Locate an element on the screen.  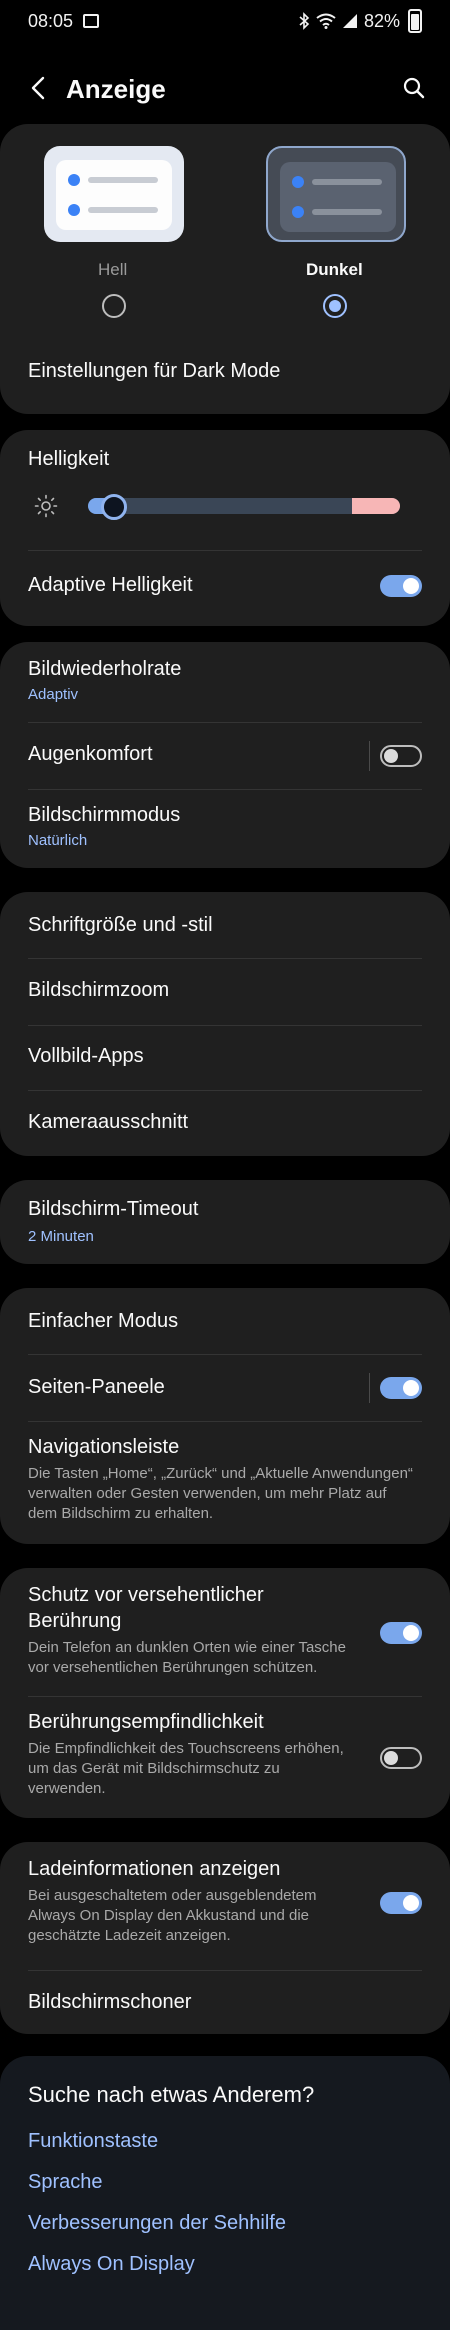
search-button is located at coordinates (414, 88).